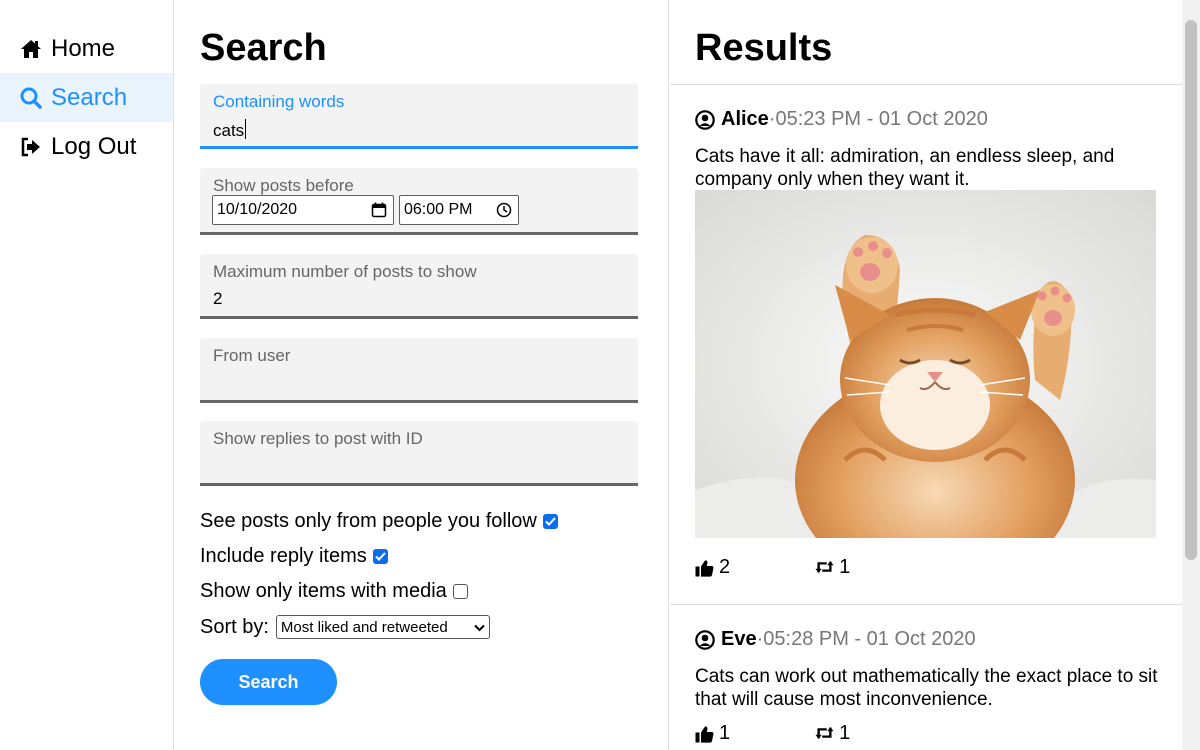 The height and width of the screenshot is (750, 1200). What do you see at coordinates (345, 271) in the screenshot?
I see `max-posts-label: Maximum number of posts to show` at bounding box center [345, 271].